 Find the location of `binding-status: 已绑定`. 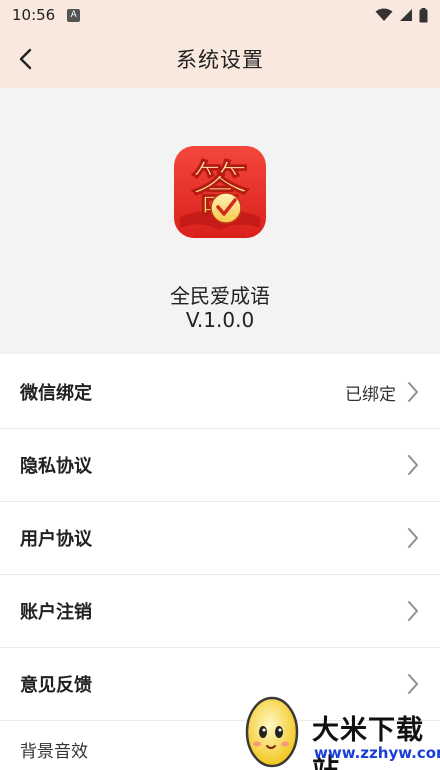

binding-status: 已绑定 is located at coordinates (370, 394).